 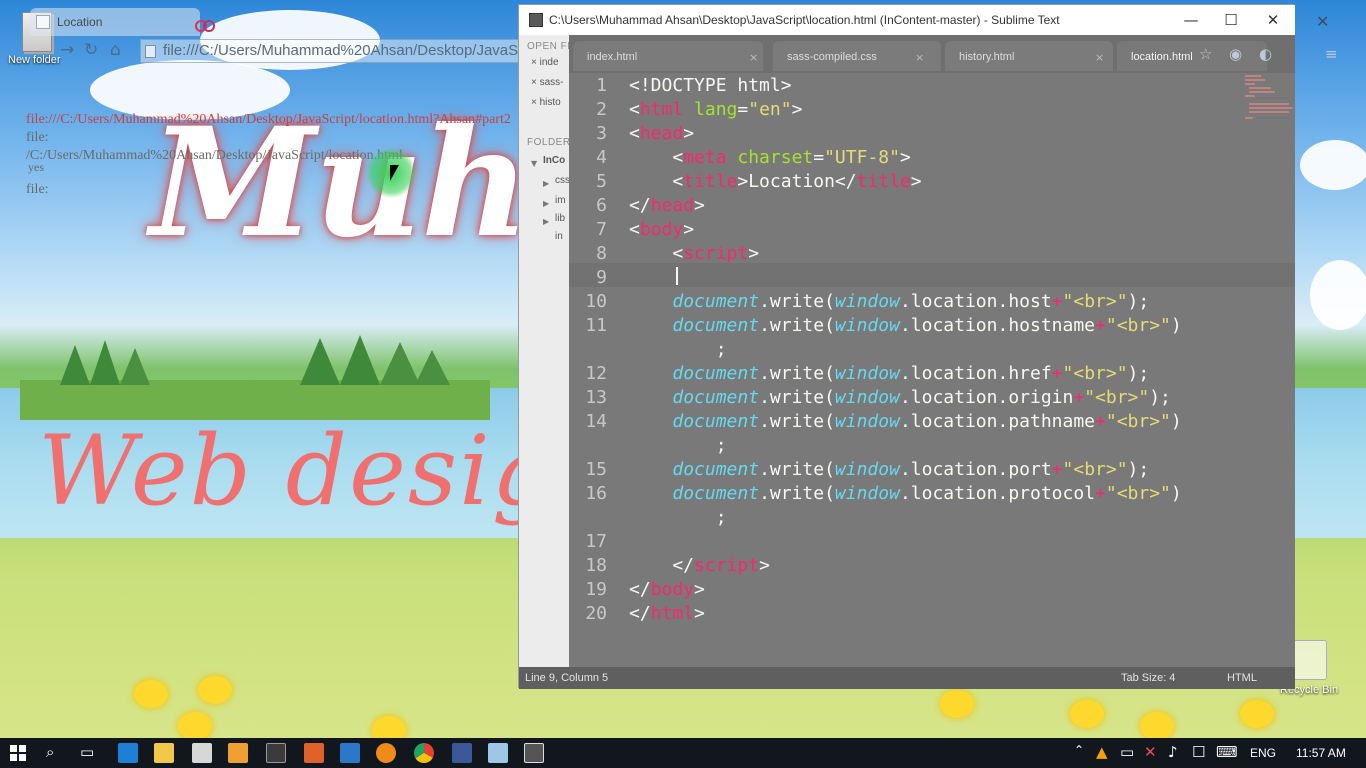 What do you see at coordinates (1127, 752) in the screenshot?
I see `battery-icon: ▭` at bounding box center [1127, 752].